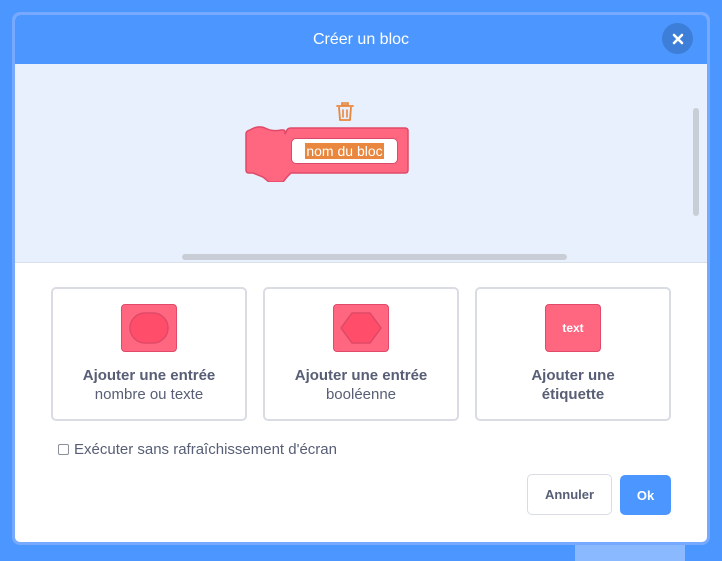  Describe the element at coordinates (345, 112) in the screenshot. I see `trash-icon` at that location.